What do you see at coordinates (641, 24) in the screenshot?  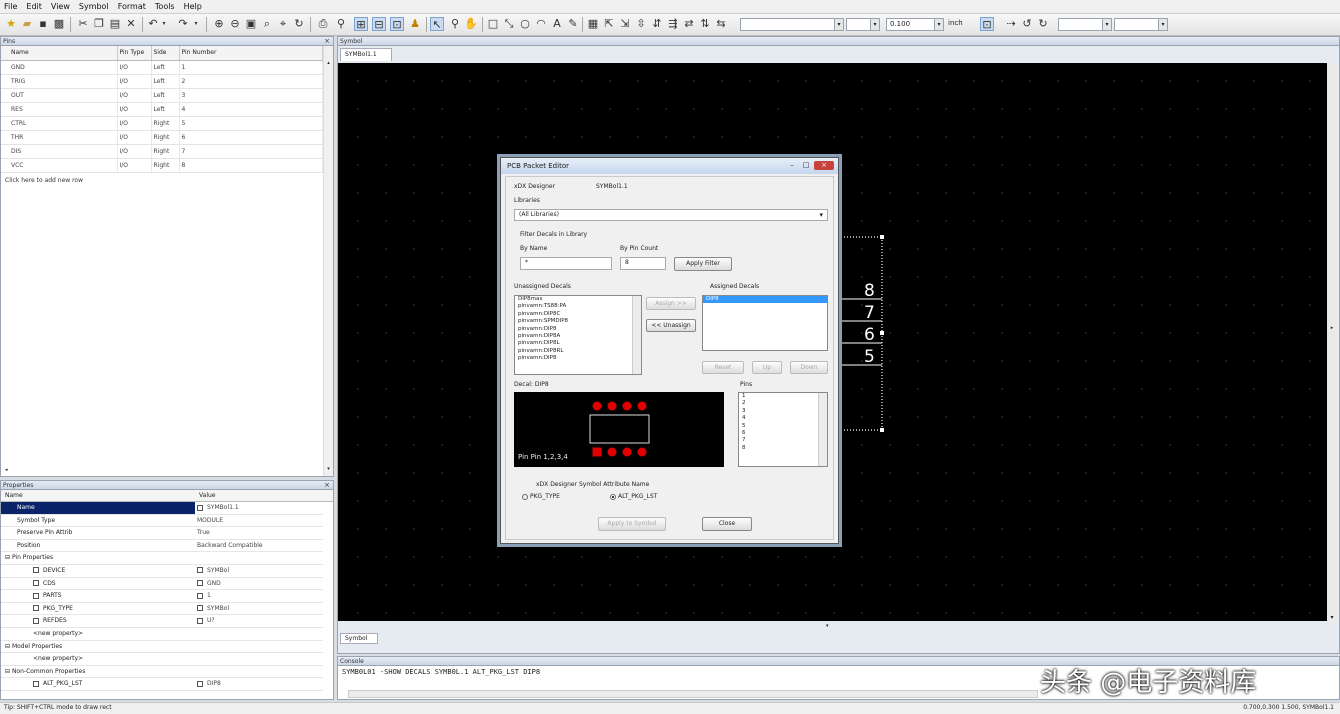 I see `align3-icon: ⇳` at bounding box center [641, 24].